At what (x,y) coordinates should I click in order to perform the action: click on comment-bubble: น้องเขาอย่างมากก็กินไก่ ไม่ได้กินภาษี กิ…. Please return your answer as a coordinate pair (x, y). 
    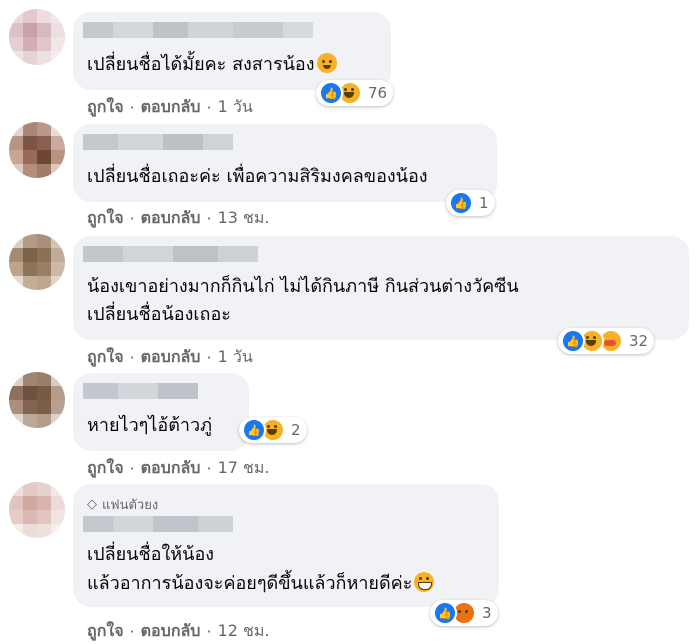
    Looking at the image, I should click on (381, 288).